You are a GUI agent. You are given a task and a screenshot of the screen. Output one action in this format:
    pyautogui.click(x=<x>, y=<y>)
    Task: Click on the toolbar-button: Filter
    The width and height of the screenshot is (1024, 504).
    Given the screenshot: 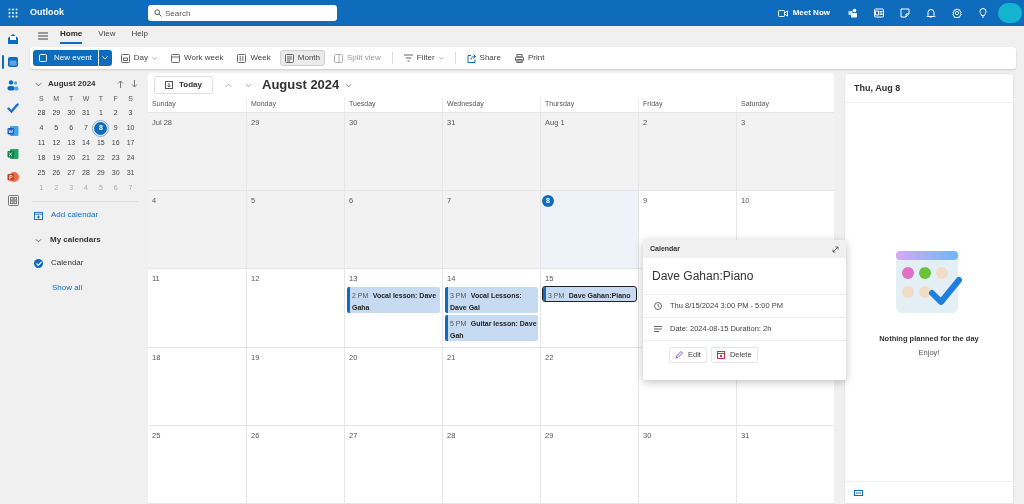 What is the action you would take?
    pyautogui.click(x=423, y=58)
    